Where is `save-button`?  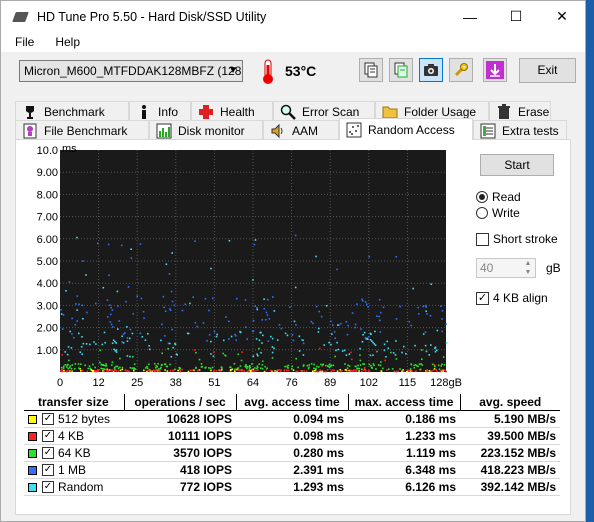
save-button is located at coordinates (495, 70).